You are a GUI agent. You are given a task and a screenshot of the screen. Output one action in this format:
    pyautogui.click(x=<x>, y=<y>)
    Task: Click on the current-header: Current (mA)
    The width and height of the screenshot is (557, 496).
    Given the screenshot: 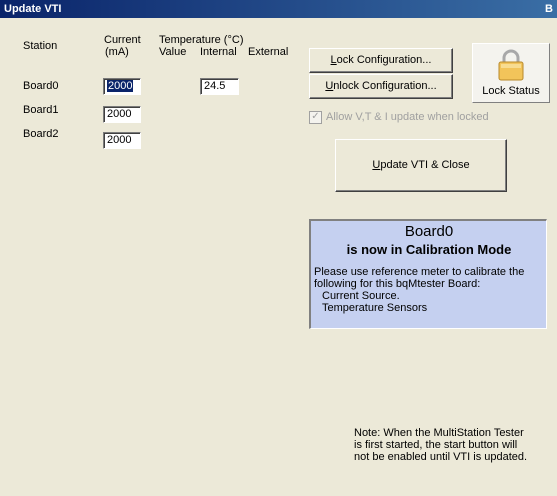 What is the action you would take?
    pyautogui.click(x=122, y=46)
    